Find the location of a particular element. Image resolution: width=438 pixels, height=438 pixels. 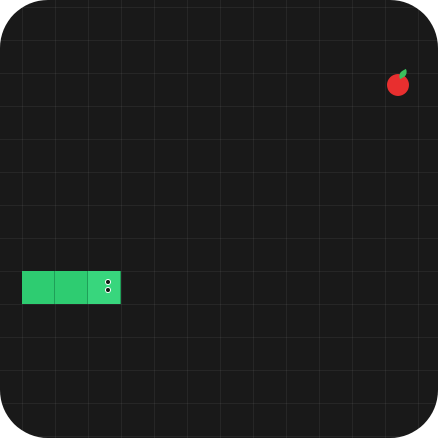

snake-head is located at coordinates (104, 287).